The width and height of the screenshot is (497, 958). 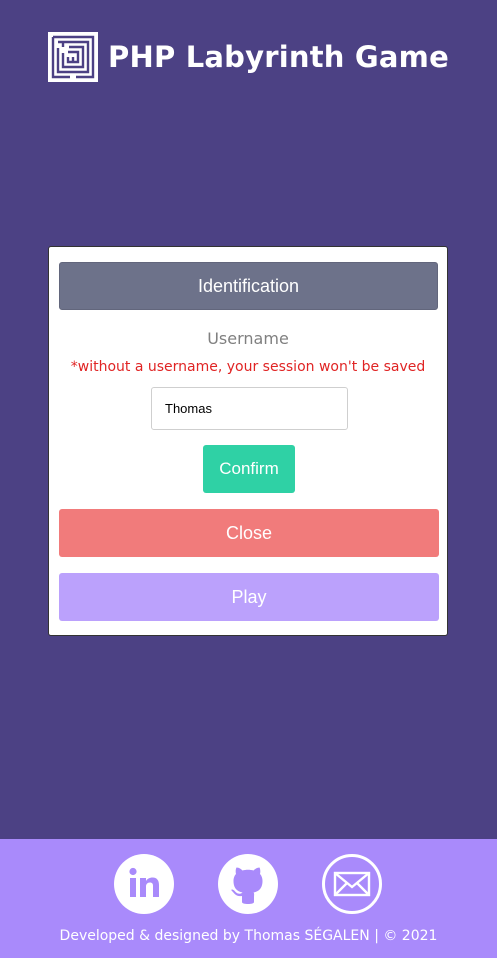 What do you see at coordinates (248, 286) in the screenshot?
I see `identification-heading: Identification` at bounding box center [248, 286].